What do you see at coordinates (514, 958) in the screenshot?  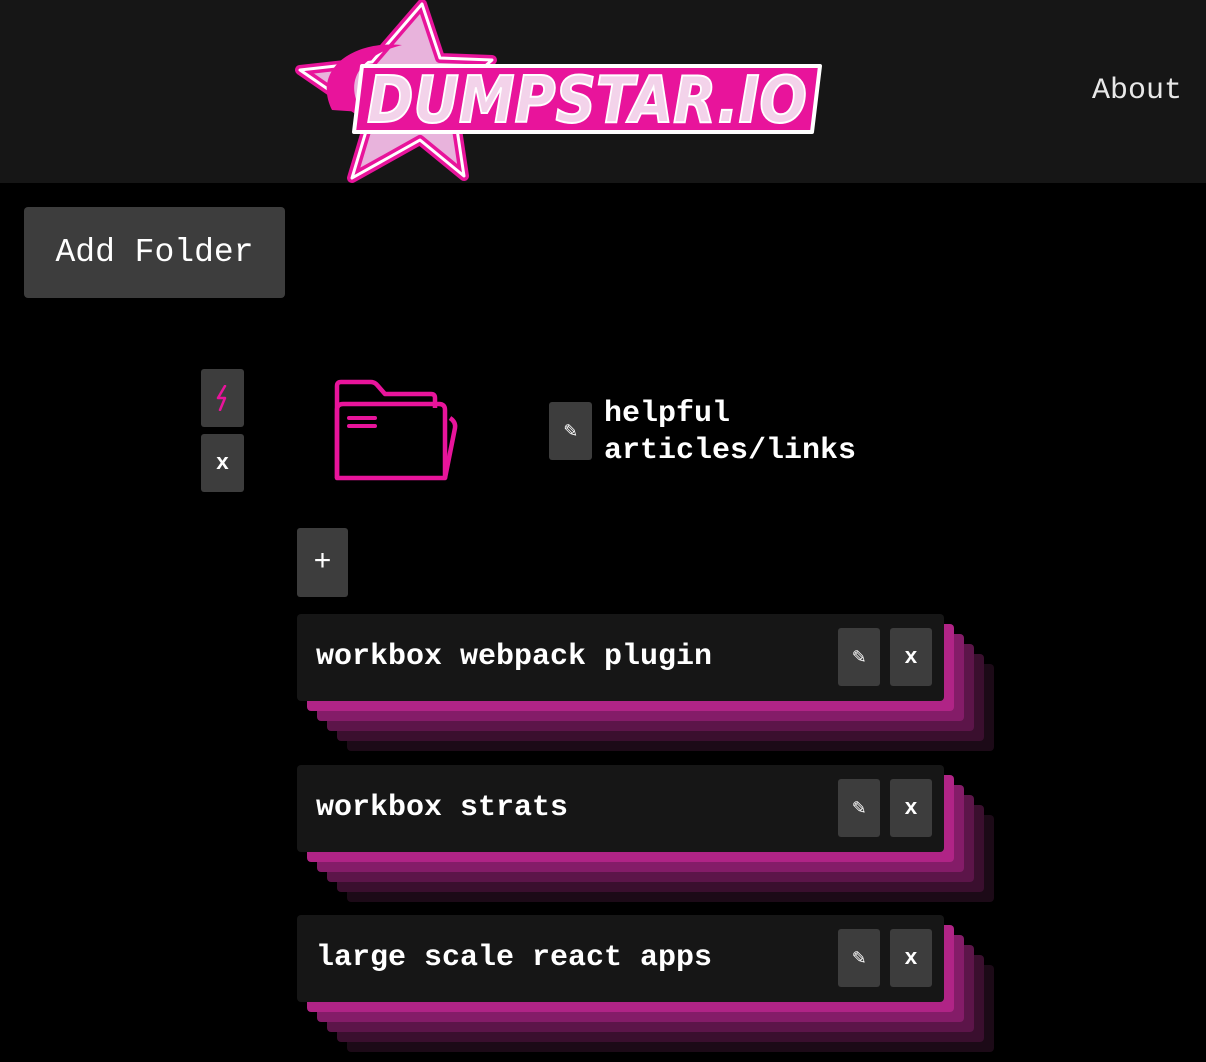 I see `link-title: large scale react apps` at bounding box center [514, 958].